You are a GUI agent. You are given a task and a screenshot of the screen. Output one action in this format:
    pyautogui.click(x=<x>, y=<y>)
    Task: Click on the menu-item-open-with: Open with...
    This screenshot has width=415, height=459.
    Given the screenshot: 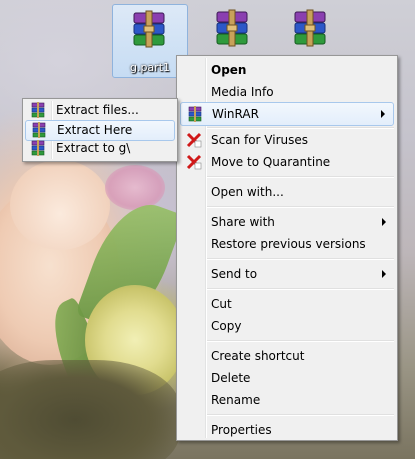 What is the action you would take?
    pyautogui.click(x=287, y=192)
    